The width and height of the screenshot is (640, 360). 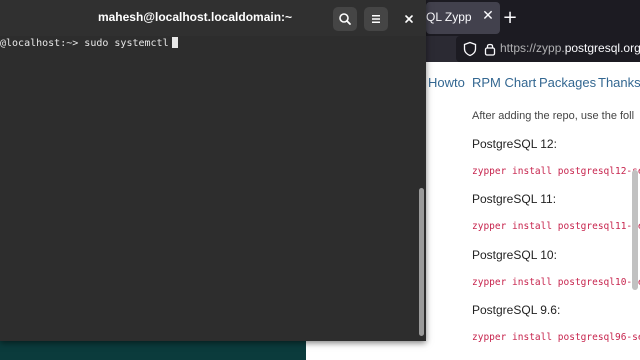 What do you see at coordinates (602, 48) in the screenshot?
I see `url-domain: postgresql.org` at bounding box center [602, 48].